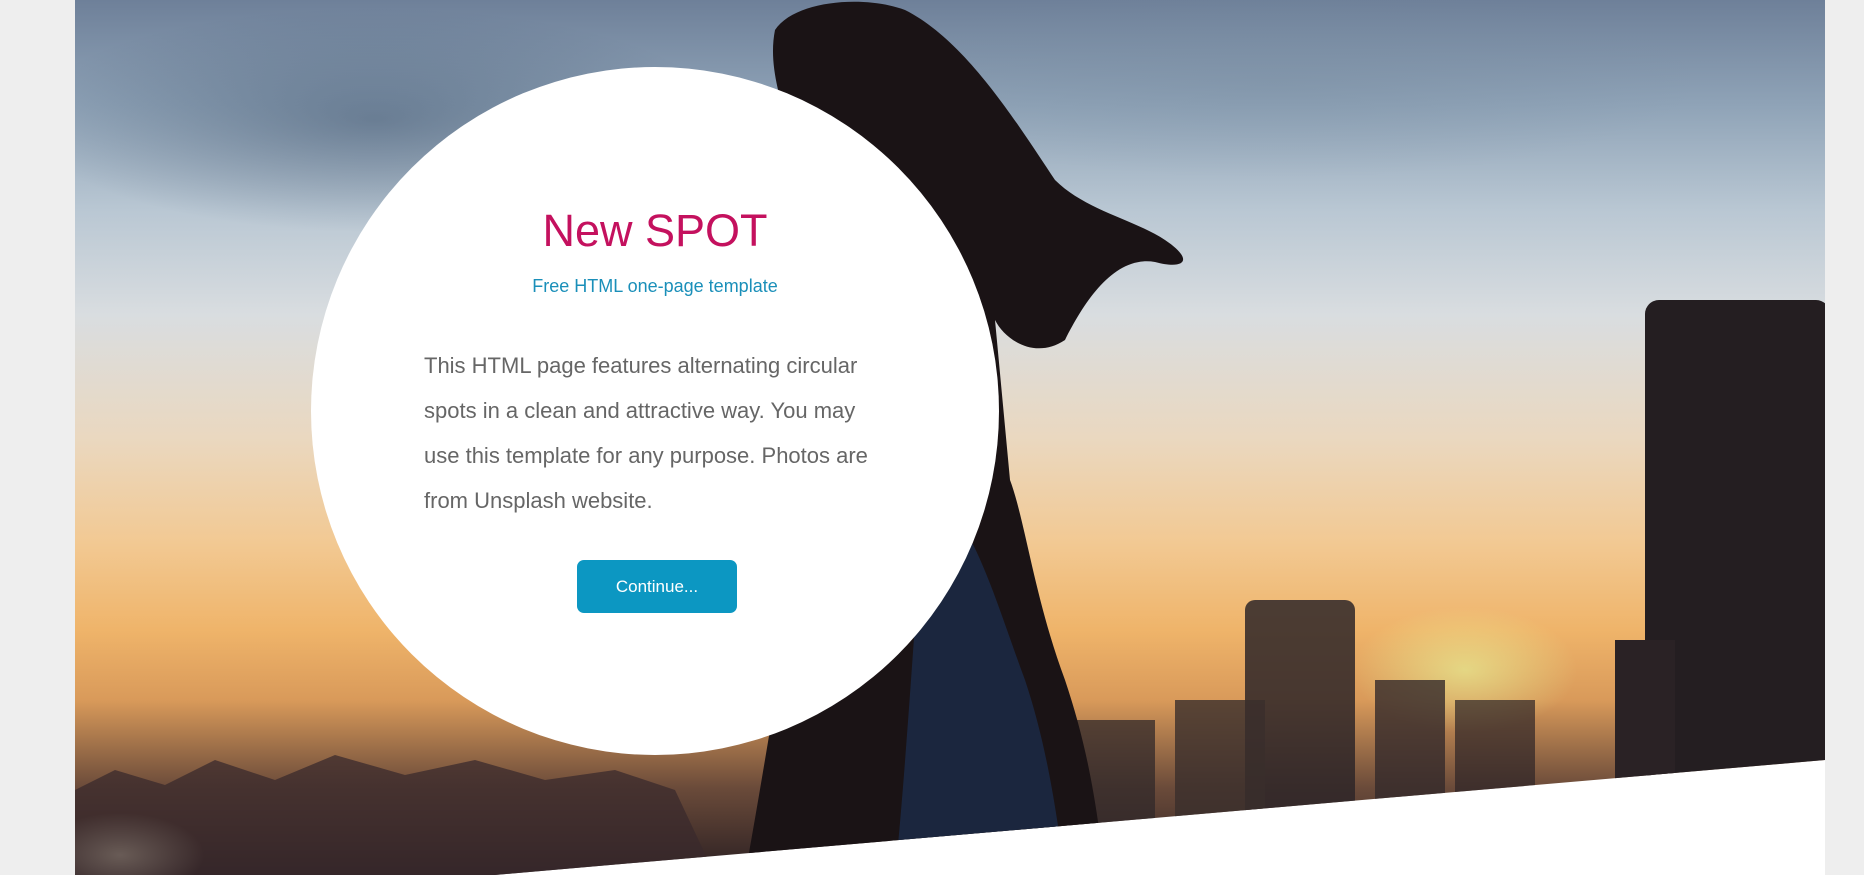 The width and height of the screenshot is (1864, 875). I want to click on hero-subtitle: Free HTML one-page template, so click(655, 286).